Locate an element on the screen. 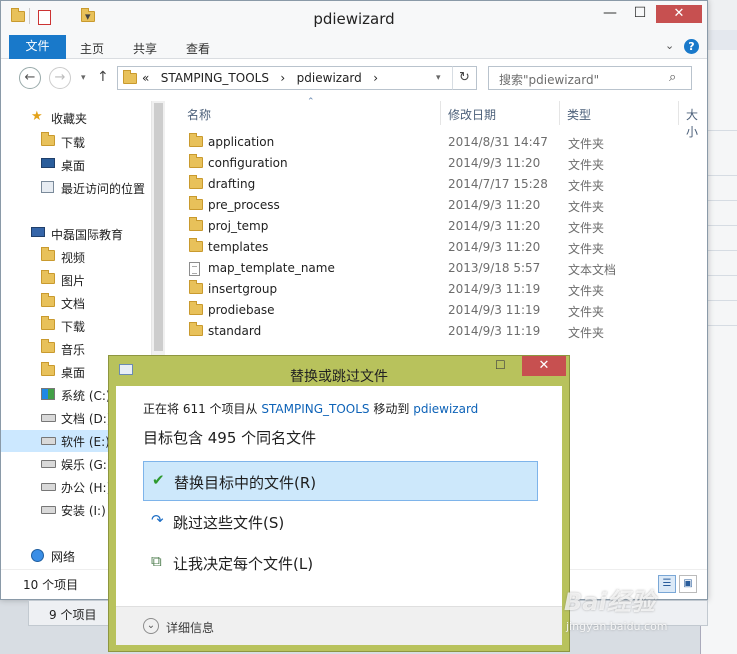 The image size is (737, 654). ribbon-tabs: 文件 主页 共享 查看 ⌄ ? is located at coordinates (354, 47).